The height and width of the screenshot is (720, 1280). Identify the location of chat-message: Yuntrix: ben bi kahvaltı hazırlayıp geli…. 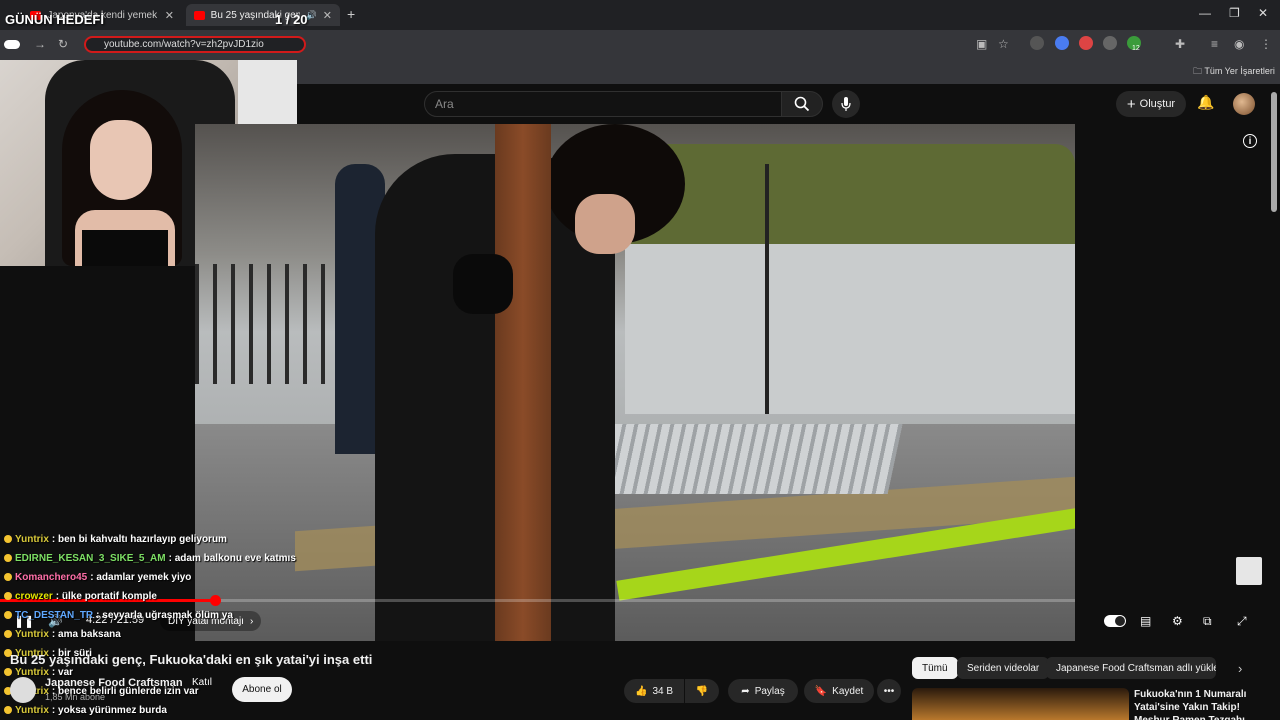
(115, 539).